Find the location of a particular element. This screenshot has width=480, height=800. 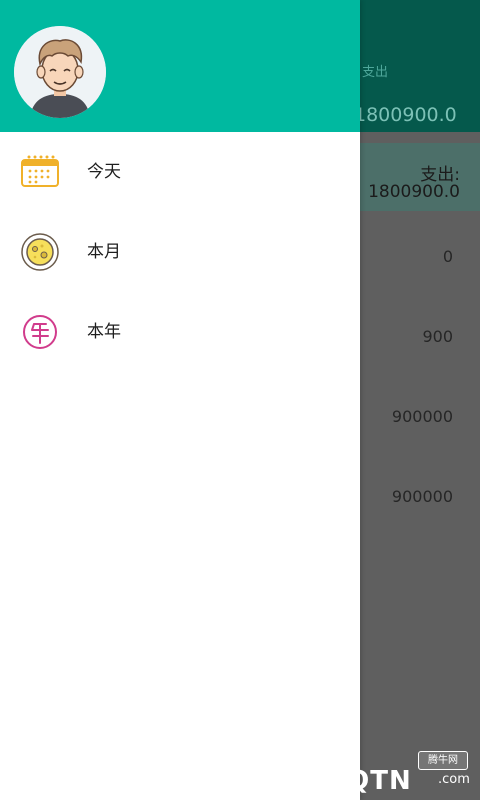

menu-item-month: 本月 is located at coordinates (180, 252).